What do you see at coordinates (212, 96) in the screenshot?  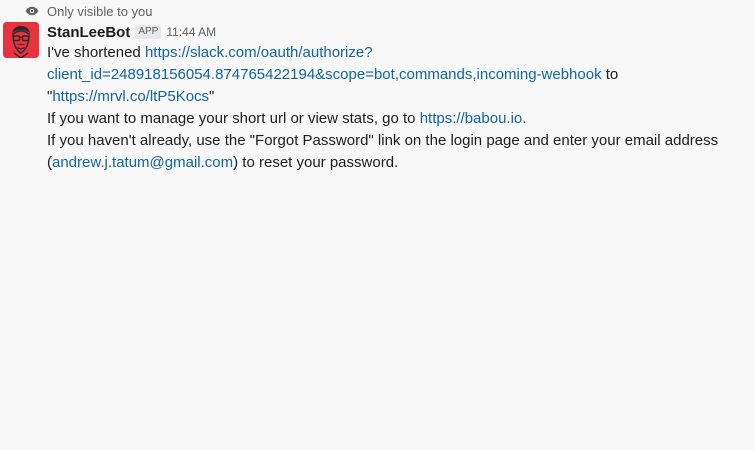 I see `quote-close: "` at bounding box center [212, 96].